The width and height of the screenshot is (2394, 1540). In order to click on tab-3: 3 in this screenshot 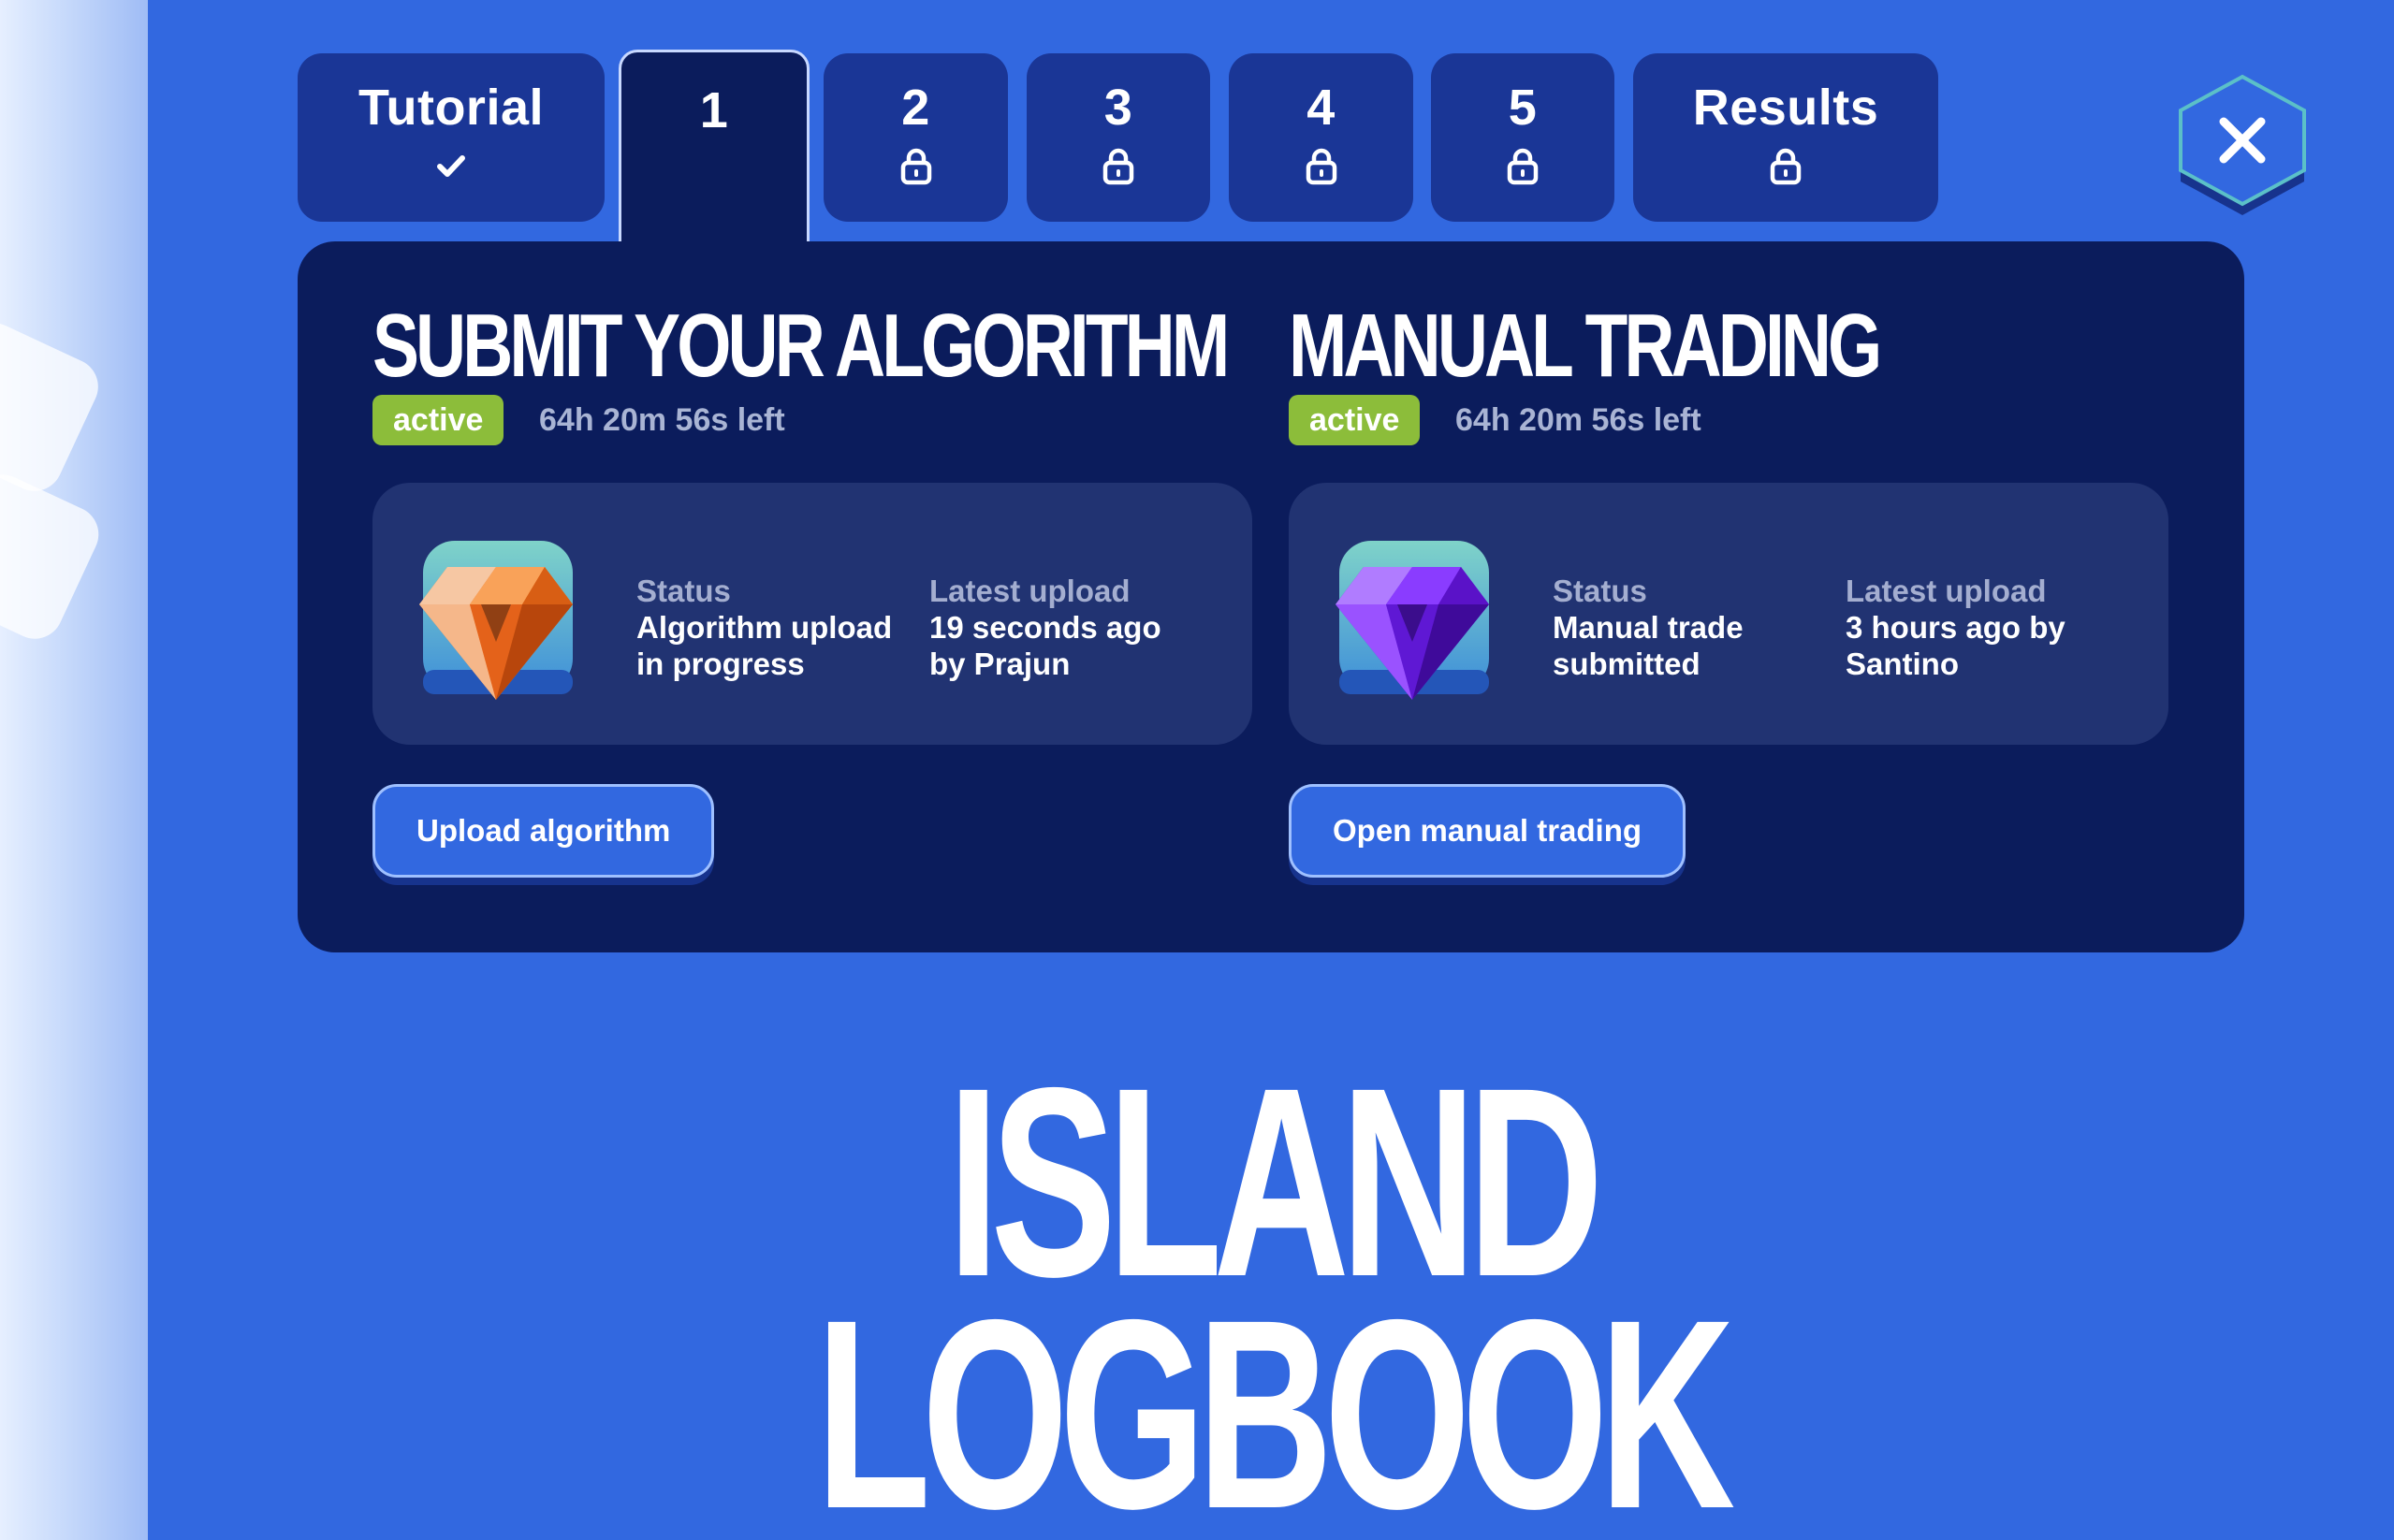, I will do `click(1118, 138)`.